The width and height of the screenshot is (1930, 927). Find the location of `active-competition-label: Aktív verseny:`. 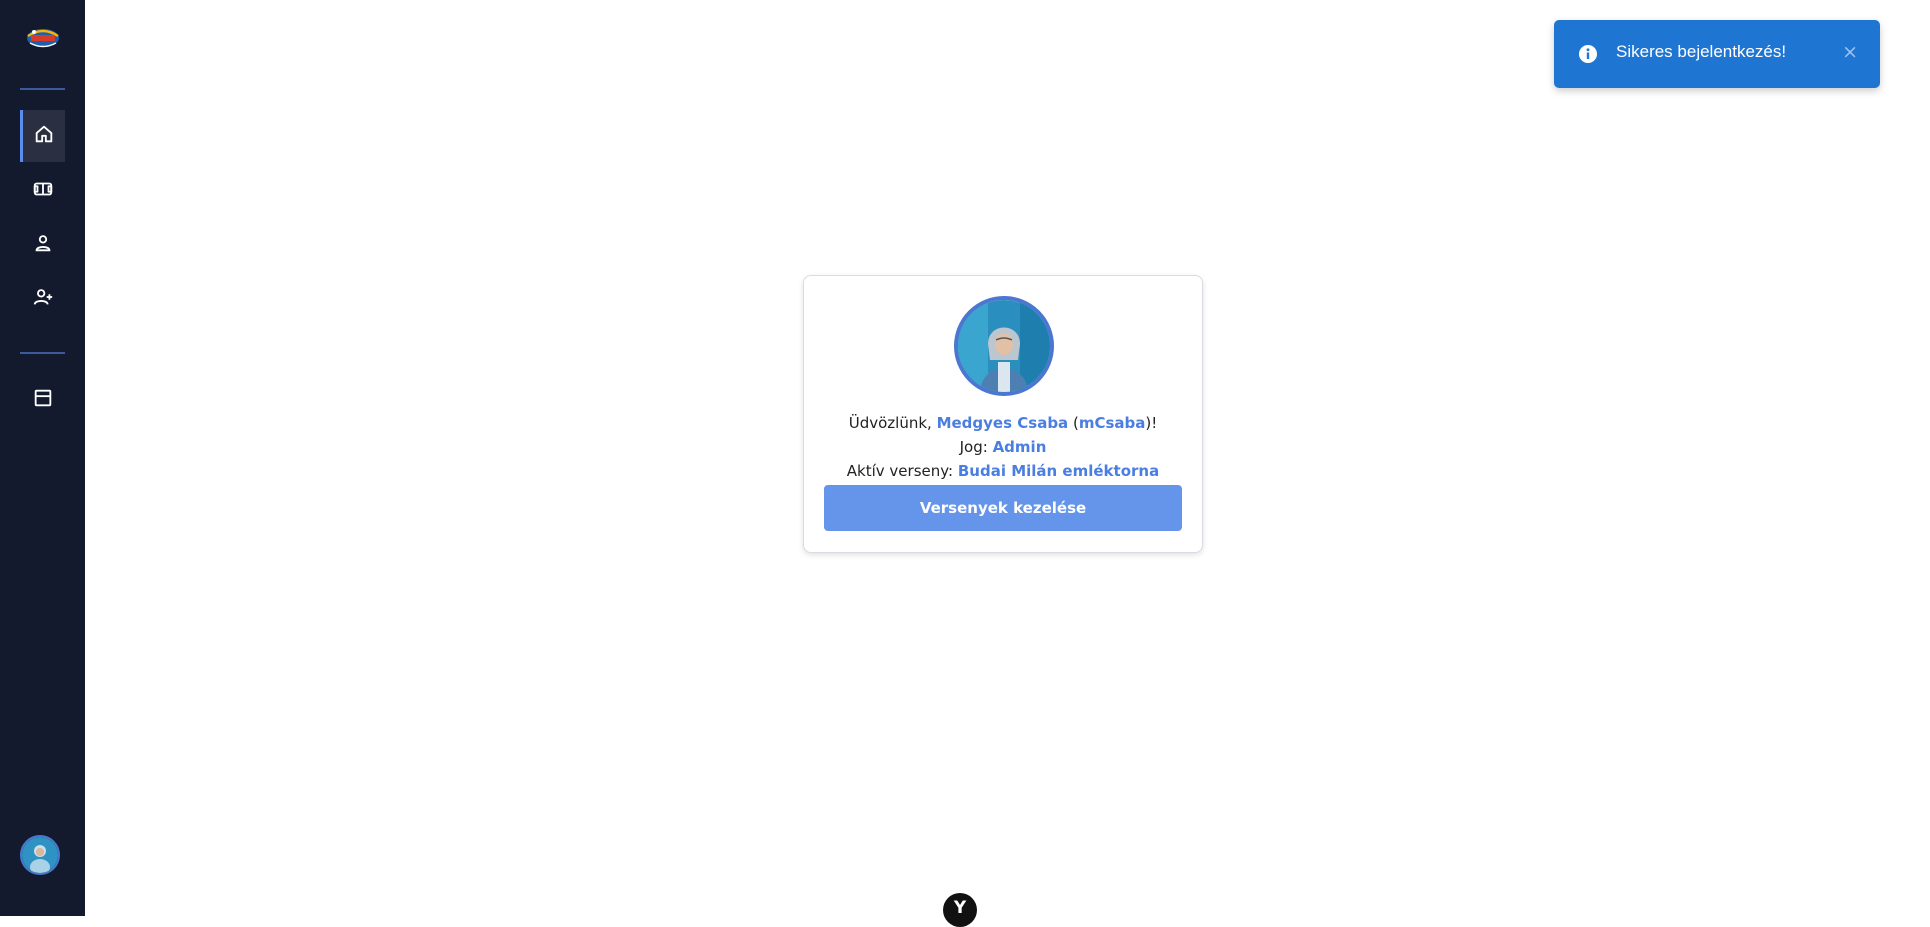

active-competition-label: Aktív verseny: is located at coordinates (902, 471).